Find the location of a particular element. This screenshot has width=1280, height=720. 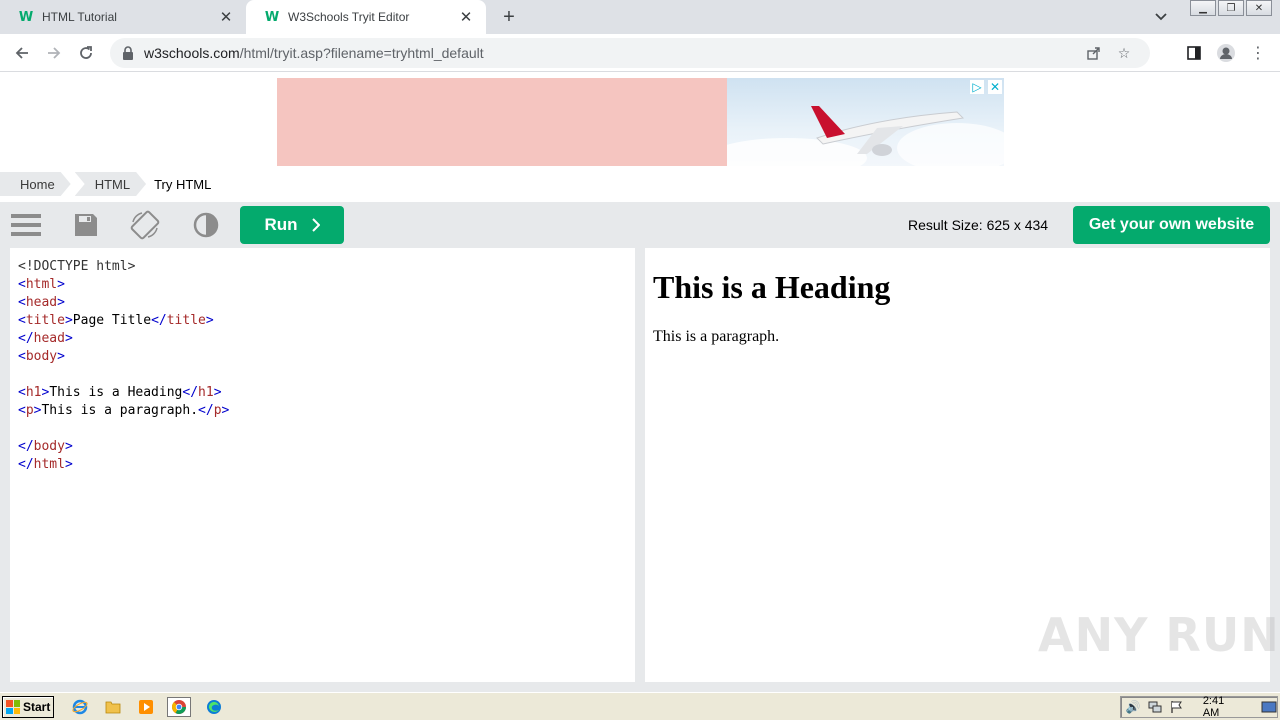

code-line: </html> is located at coordinates (322, 465).